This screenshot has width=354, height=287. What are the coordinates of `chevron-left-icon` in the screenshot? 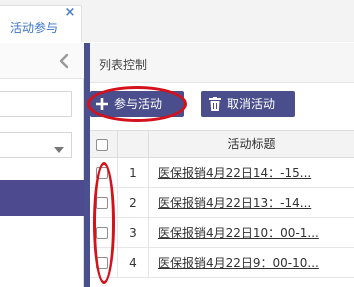 It's located at (64, 61).